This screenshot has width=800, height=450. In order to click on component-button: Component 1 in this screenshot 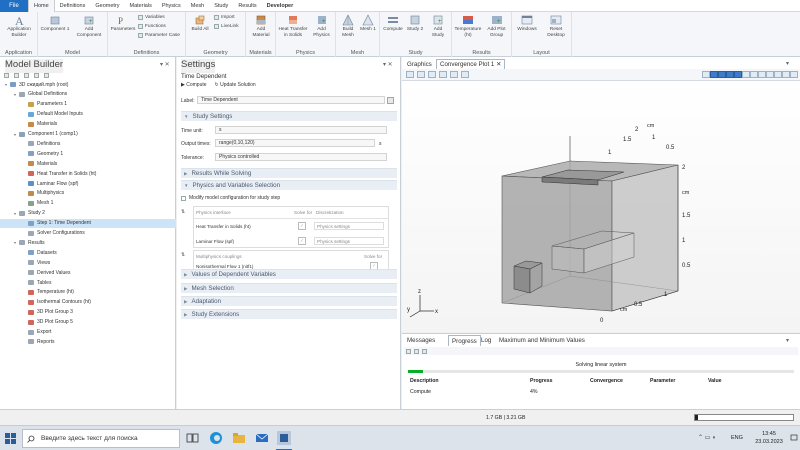, I will do `click(55, 23)`.